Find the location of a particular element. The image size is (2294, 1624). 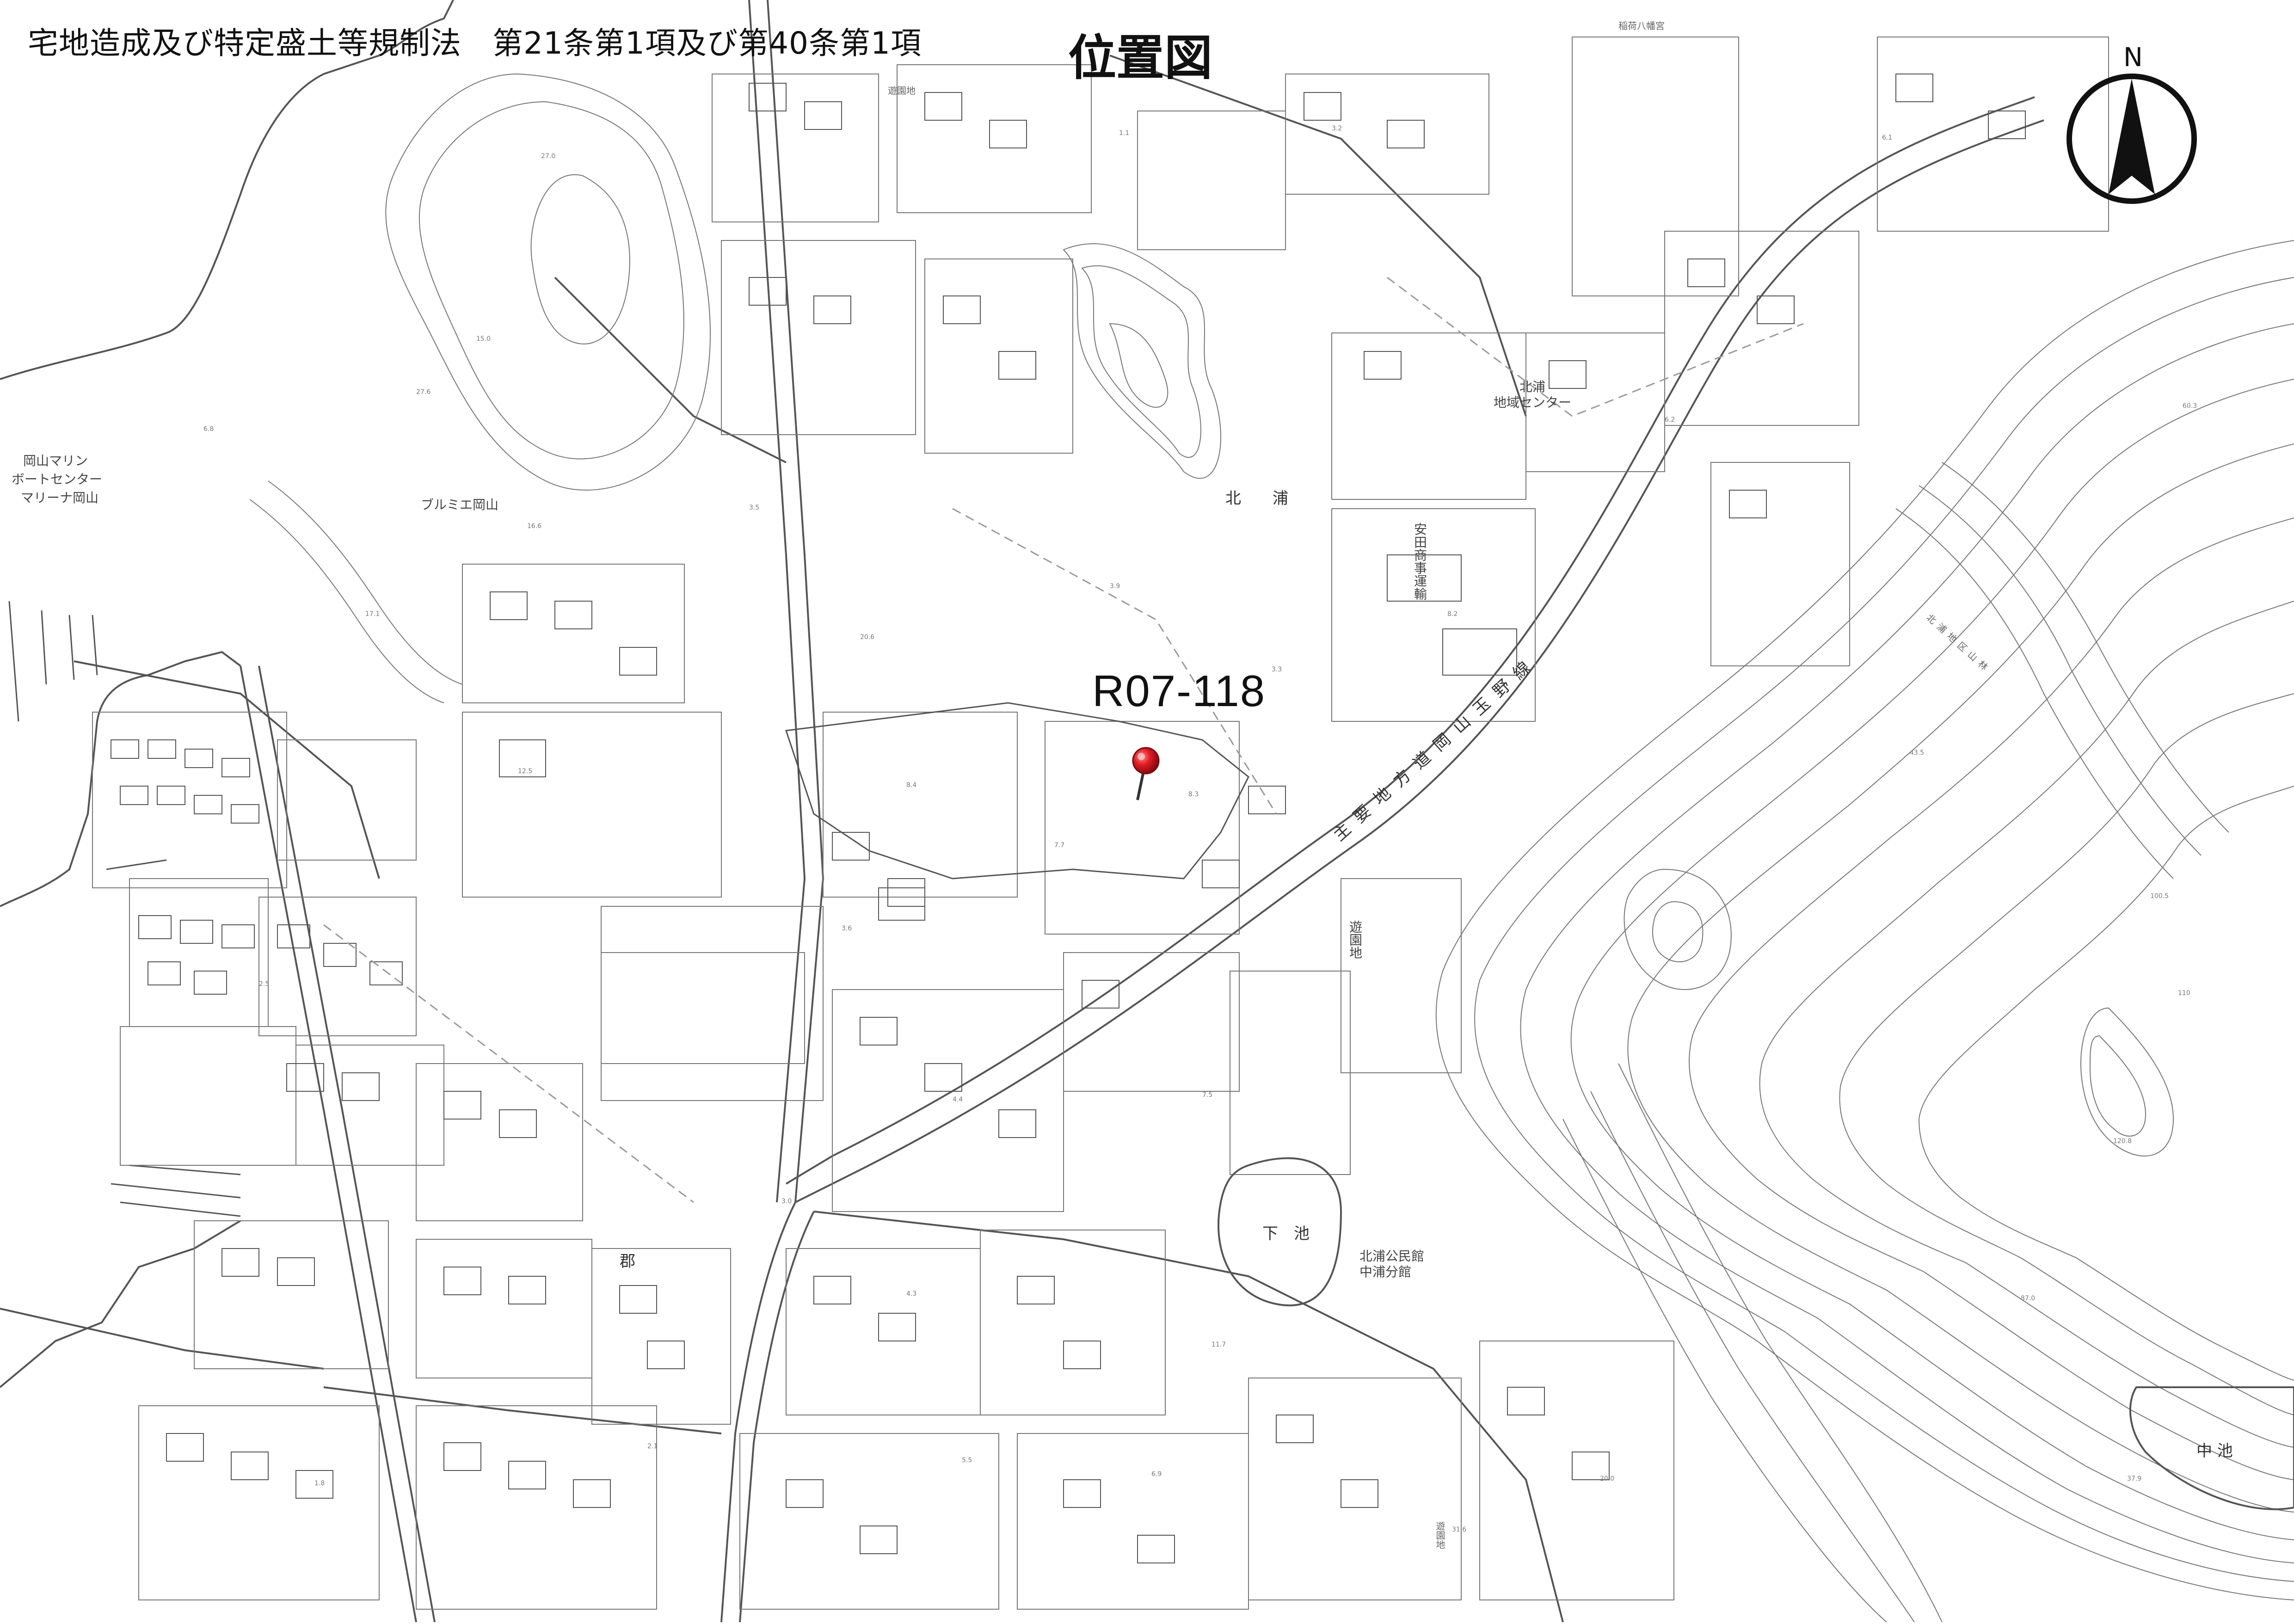

spot-height: 8.4 is located at coordinates (911, 785).